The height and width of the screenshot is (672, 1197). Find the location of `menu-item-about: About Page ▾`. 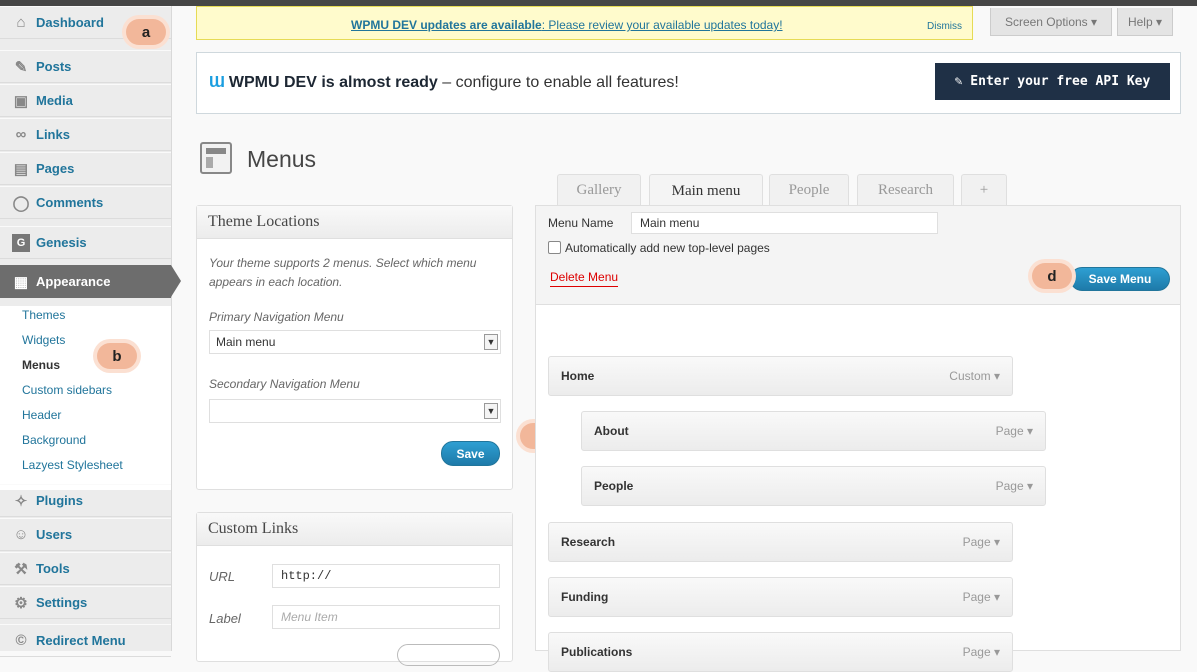

menu-item-about: About Page ▾ is located at coordinates (813, 431).